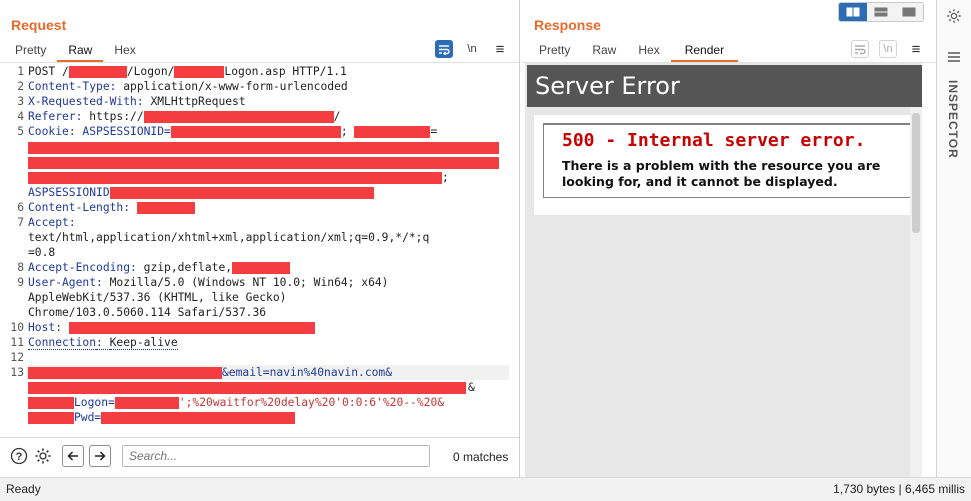 Image resolution: width=971 pixels, height=501 pixels. Describe the element at coordinates (471, 387) in the screenshot. I see `body-amp: &` at that location.